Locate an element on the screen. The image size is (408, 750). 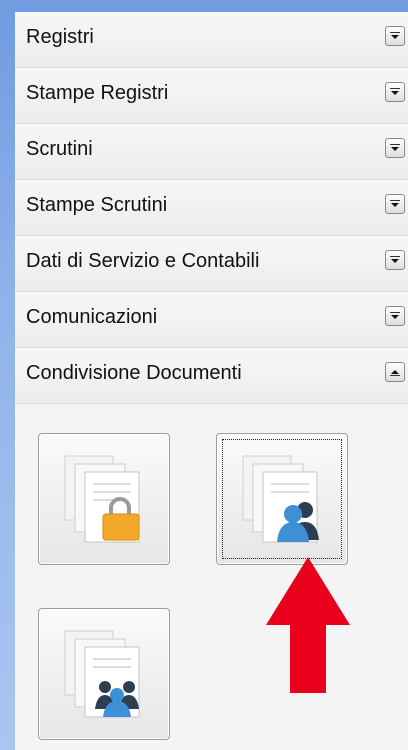
document-group-icon is located at coordinates (102, 674).